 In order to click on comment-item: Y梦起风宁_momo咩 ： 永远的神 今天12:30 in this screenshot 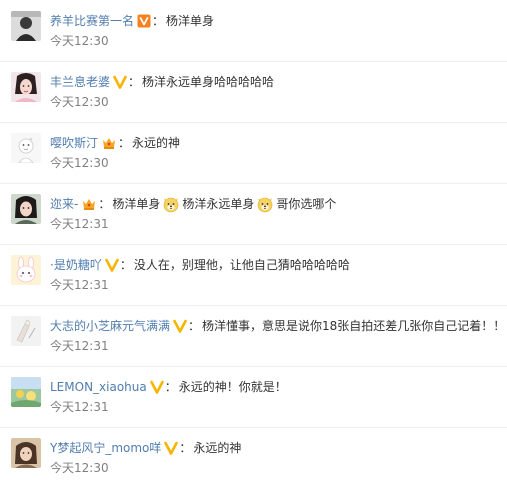, I will do `click(253, 457)`.